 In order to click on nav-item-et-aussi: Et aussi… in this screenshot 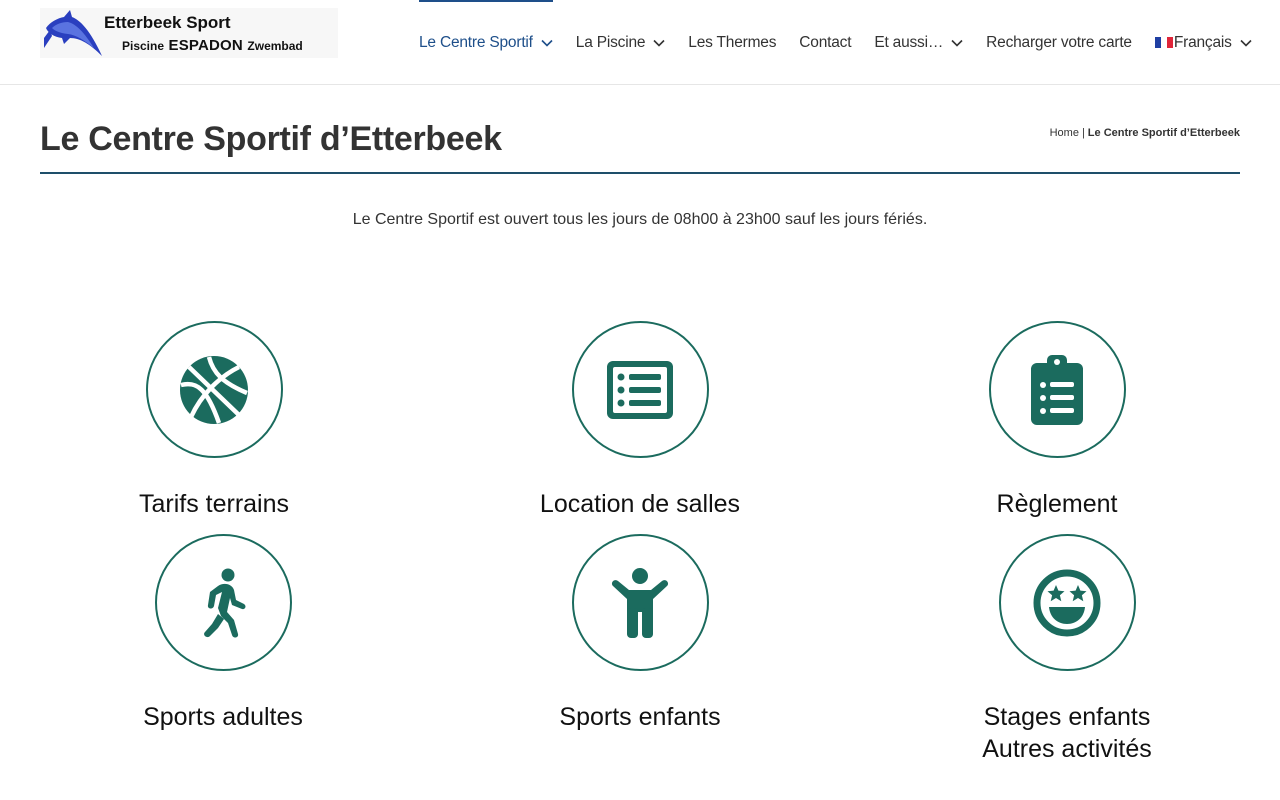, I will do `click(918, 42)`.